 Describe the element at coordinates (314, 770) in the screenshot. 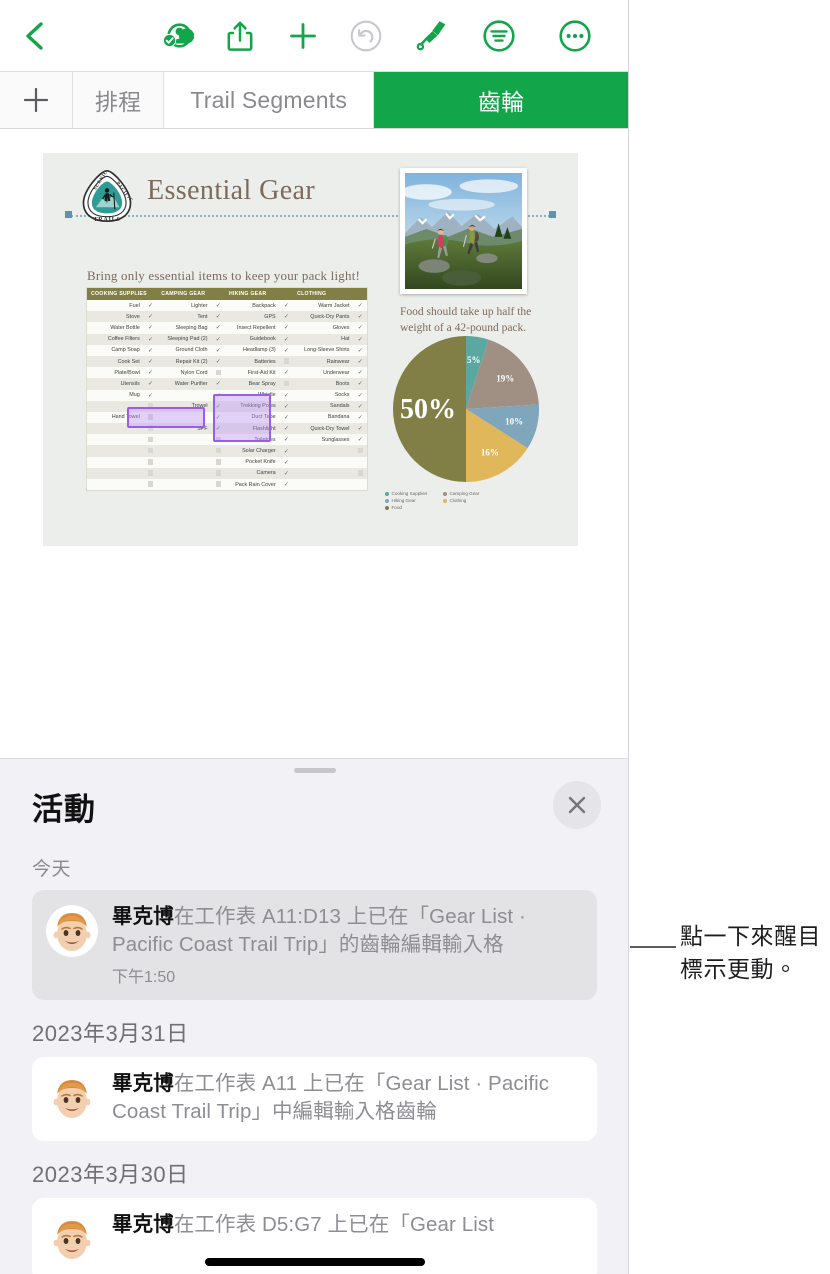

I see `sheet-grabber-handle` at that location.